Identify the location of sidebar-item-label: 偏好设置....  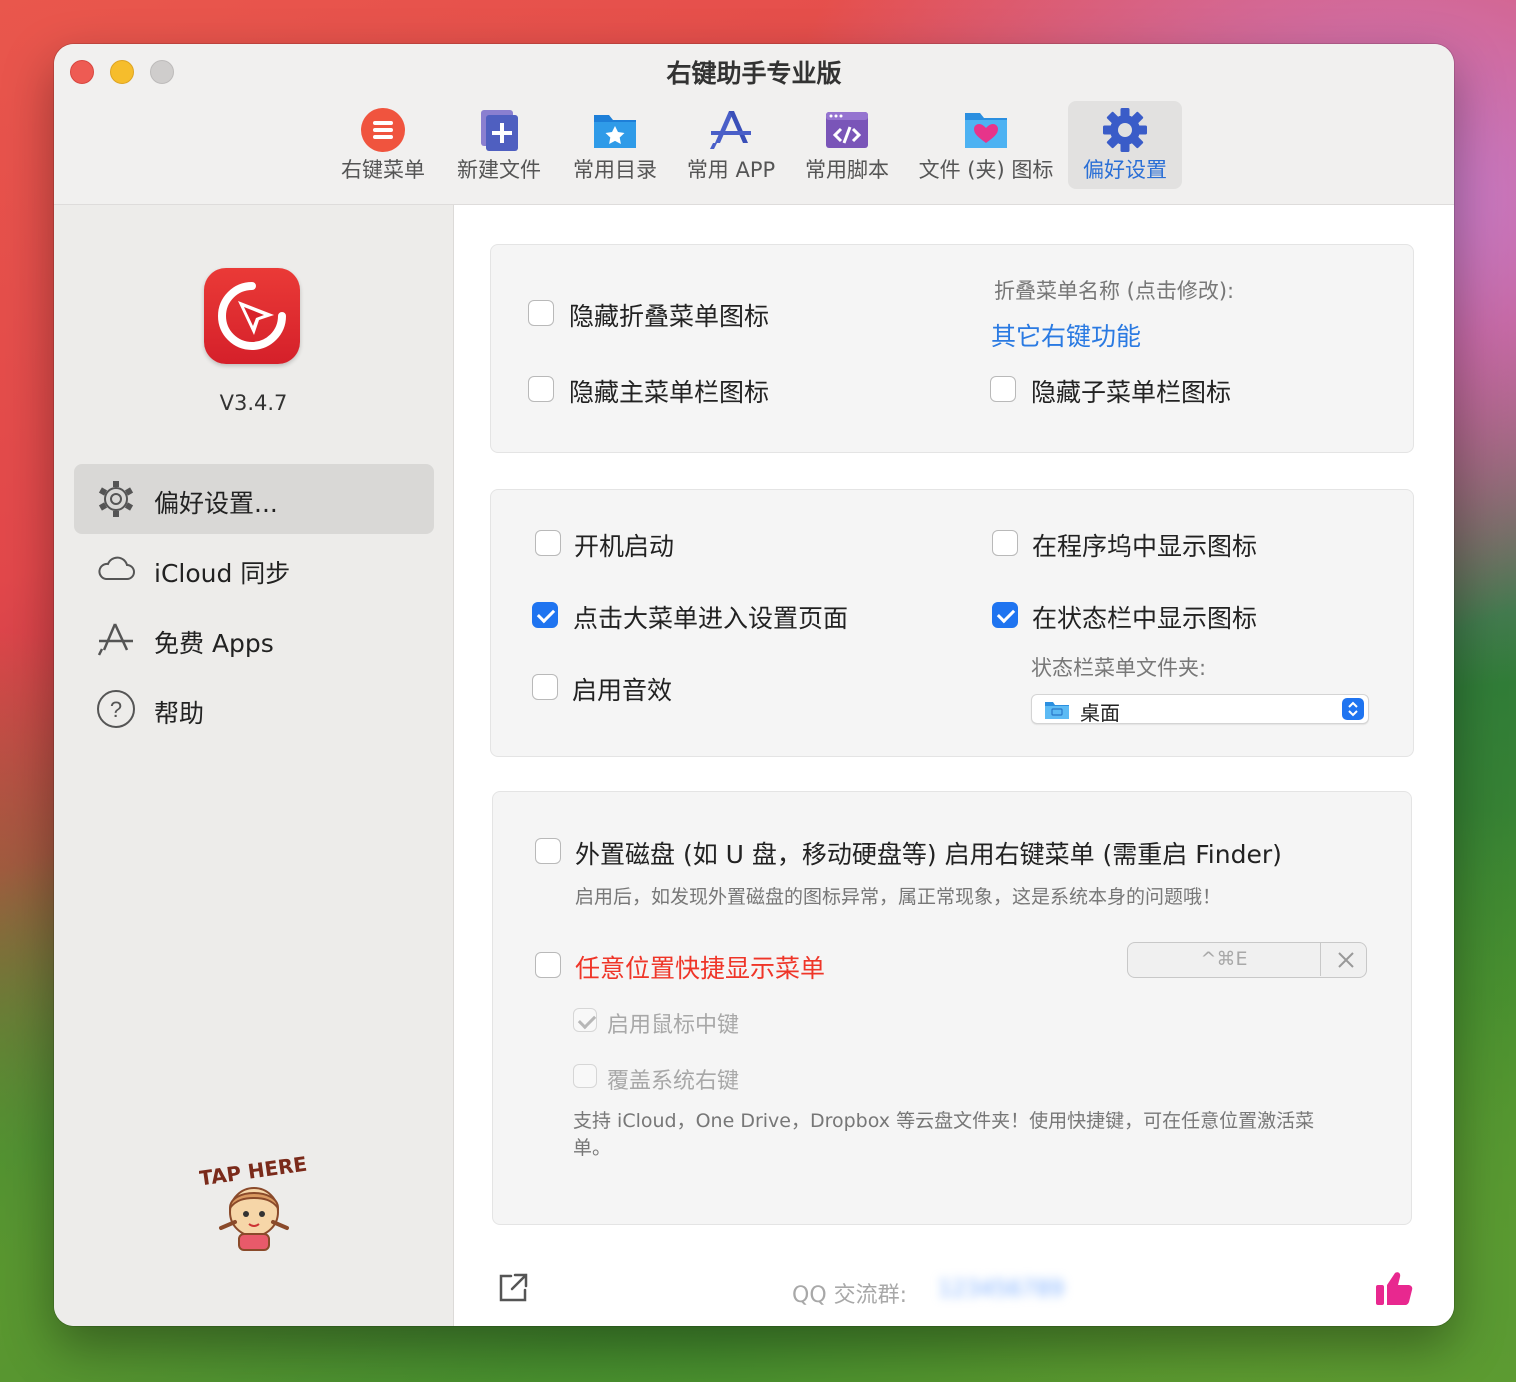
(216, 503).